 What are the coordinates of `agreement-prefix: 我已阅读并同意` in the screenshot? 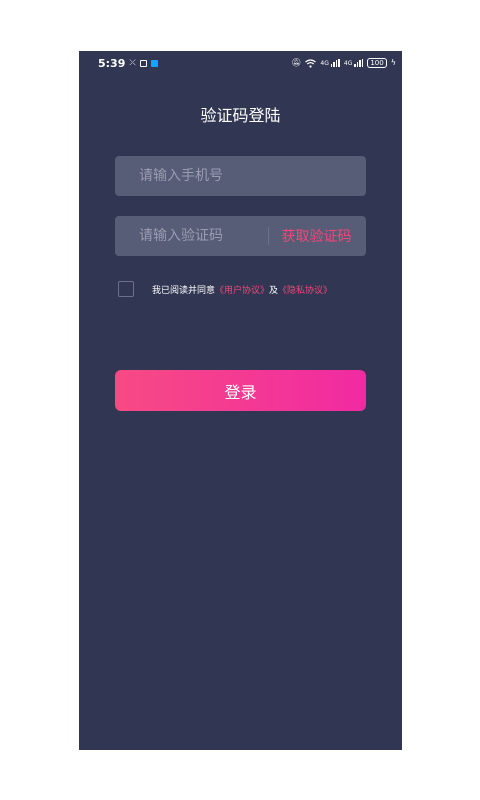 It's located at (184, 290).